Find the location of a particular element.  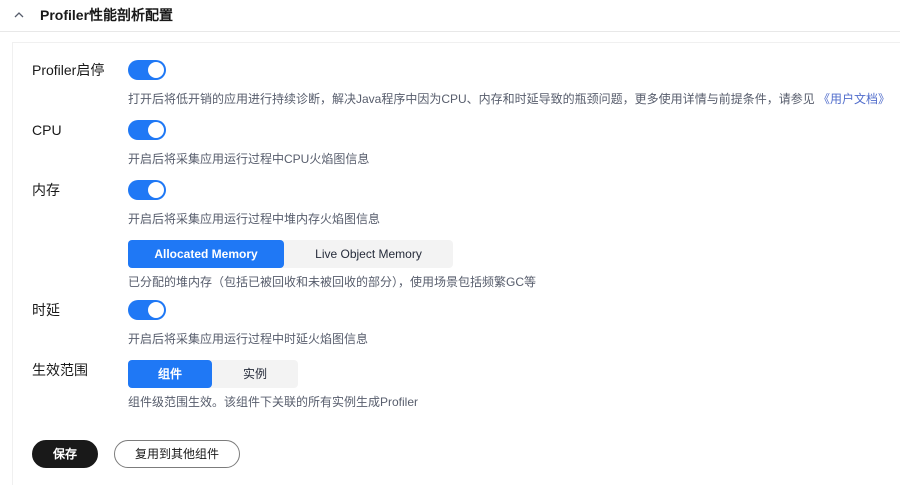

latency-label: 时延 is located at coordinates (46, 310).